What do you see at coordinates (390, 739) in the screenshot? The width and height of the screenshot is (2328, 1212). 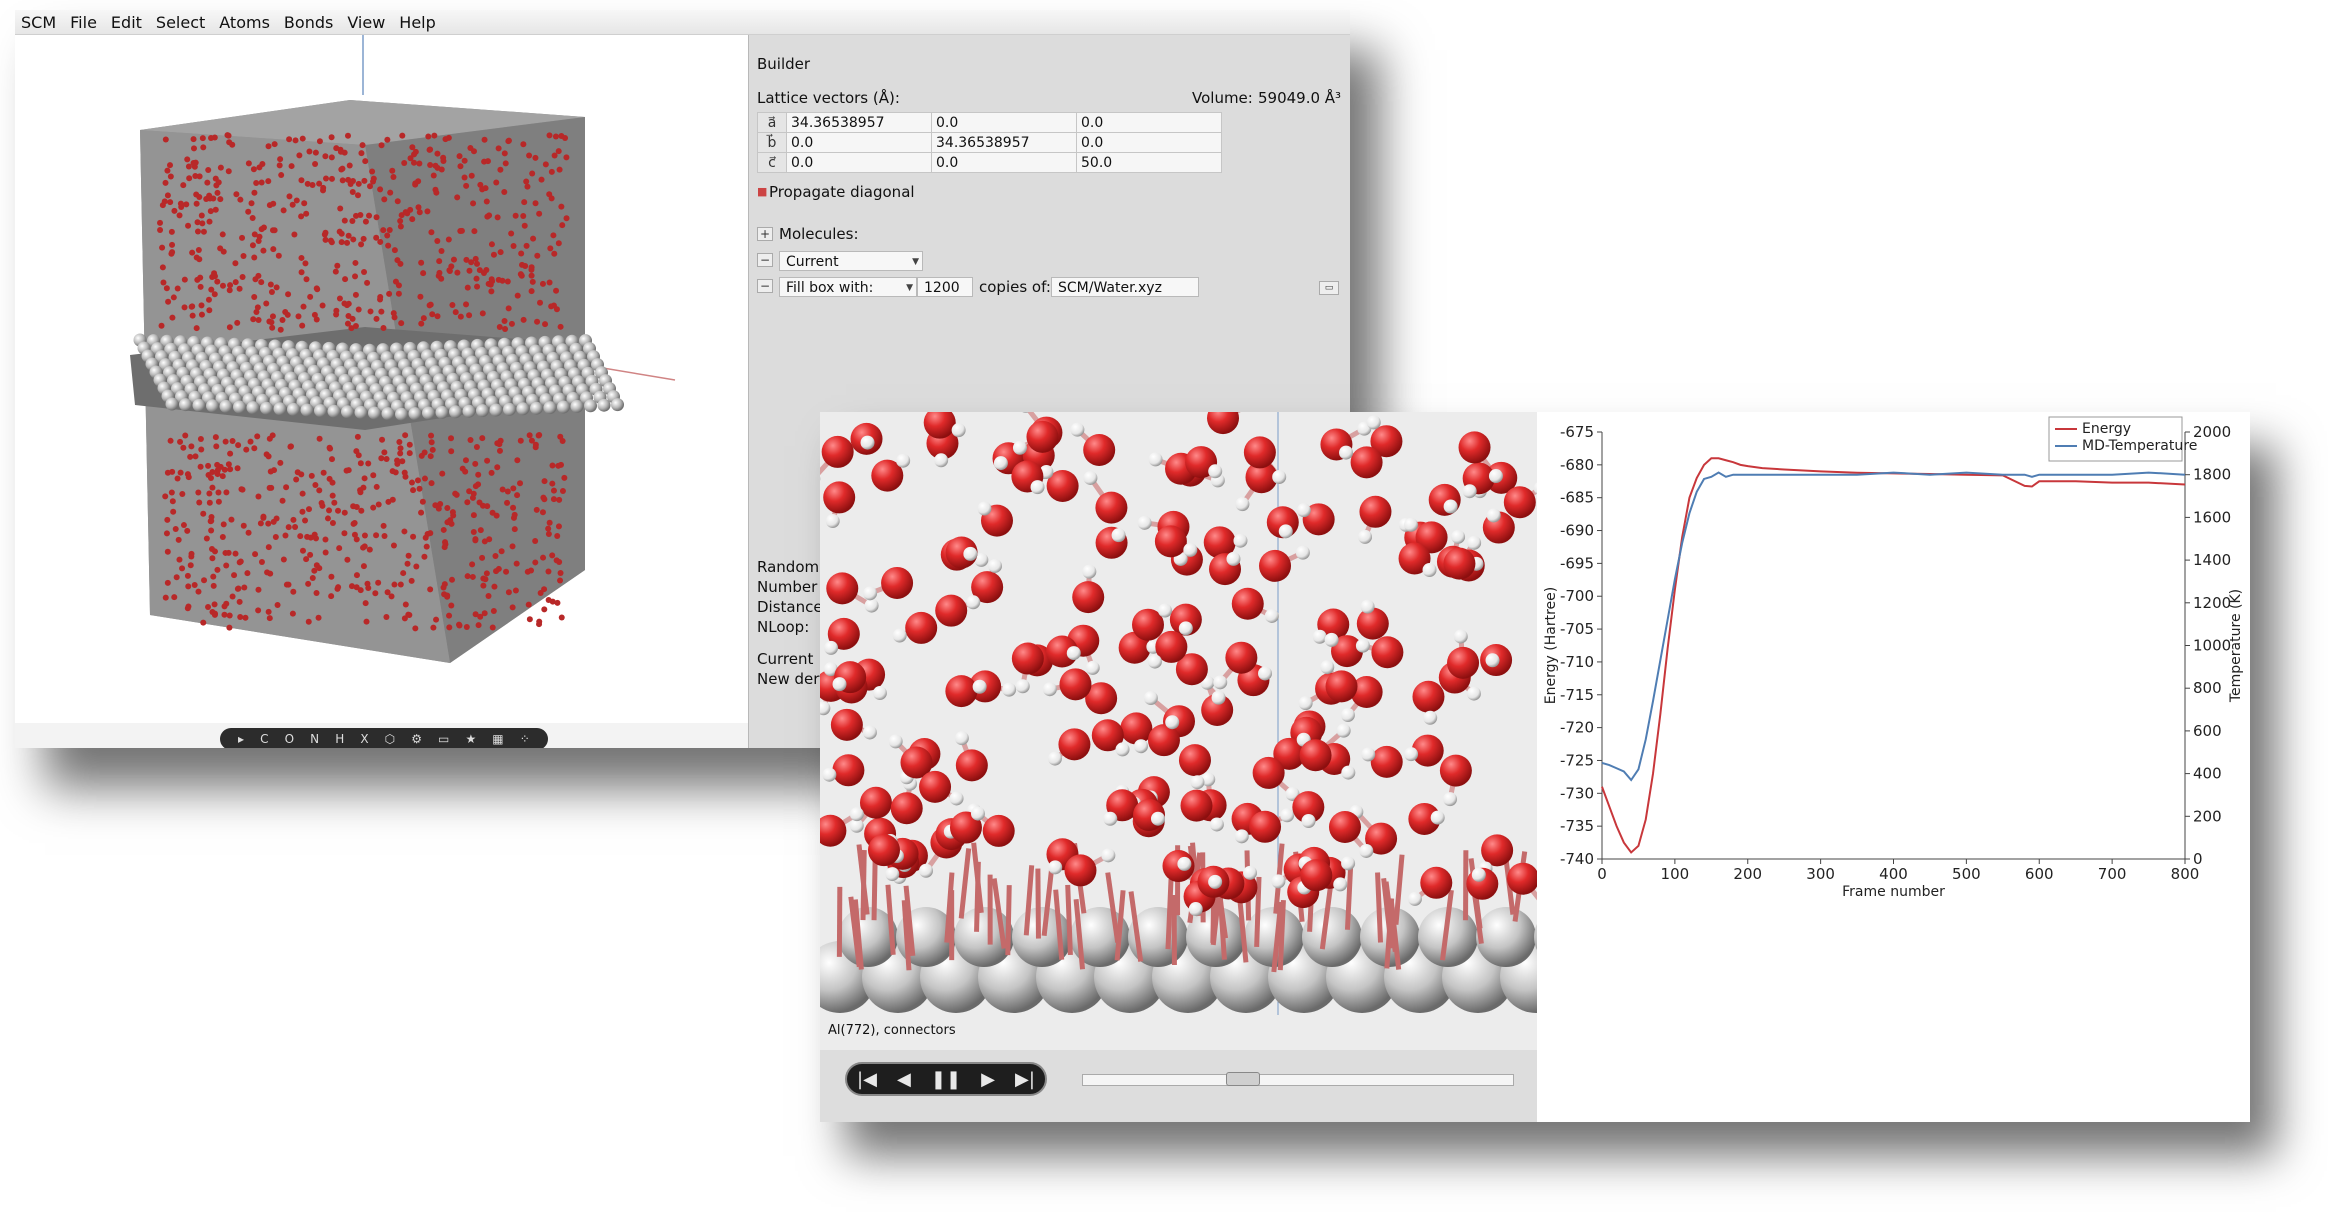 I see `ring-icon: ⬡` at bounding box center [390, 739].